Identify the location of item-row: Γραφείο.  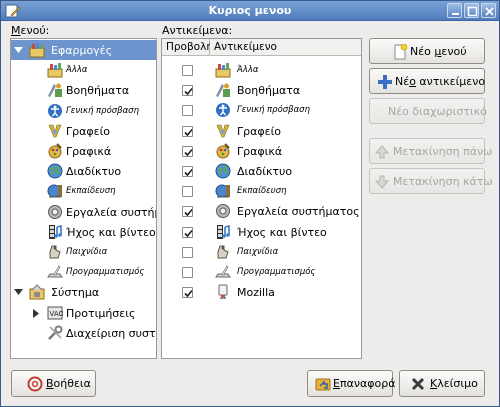
(261, 131).